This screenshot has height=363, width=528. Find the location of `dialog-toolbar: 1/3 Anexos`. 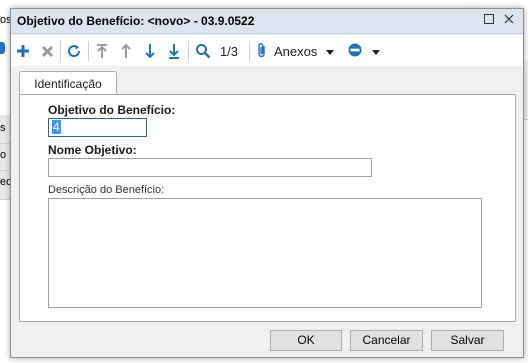

dialog-toolbar: 1/3 Anexos is located at coordinates (267, 50).